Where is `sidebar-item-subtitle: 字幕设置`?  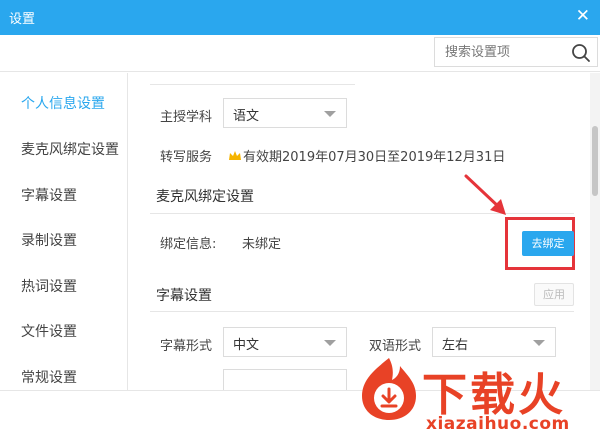
sidebar-item-subtitle: 字幕设置 is located at coordinates (49, 195).